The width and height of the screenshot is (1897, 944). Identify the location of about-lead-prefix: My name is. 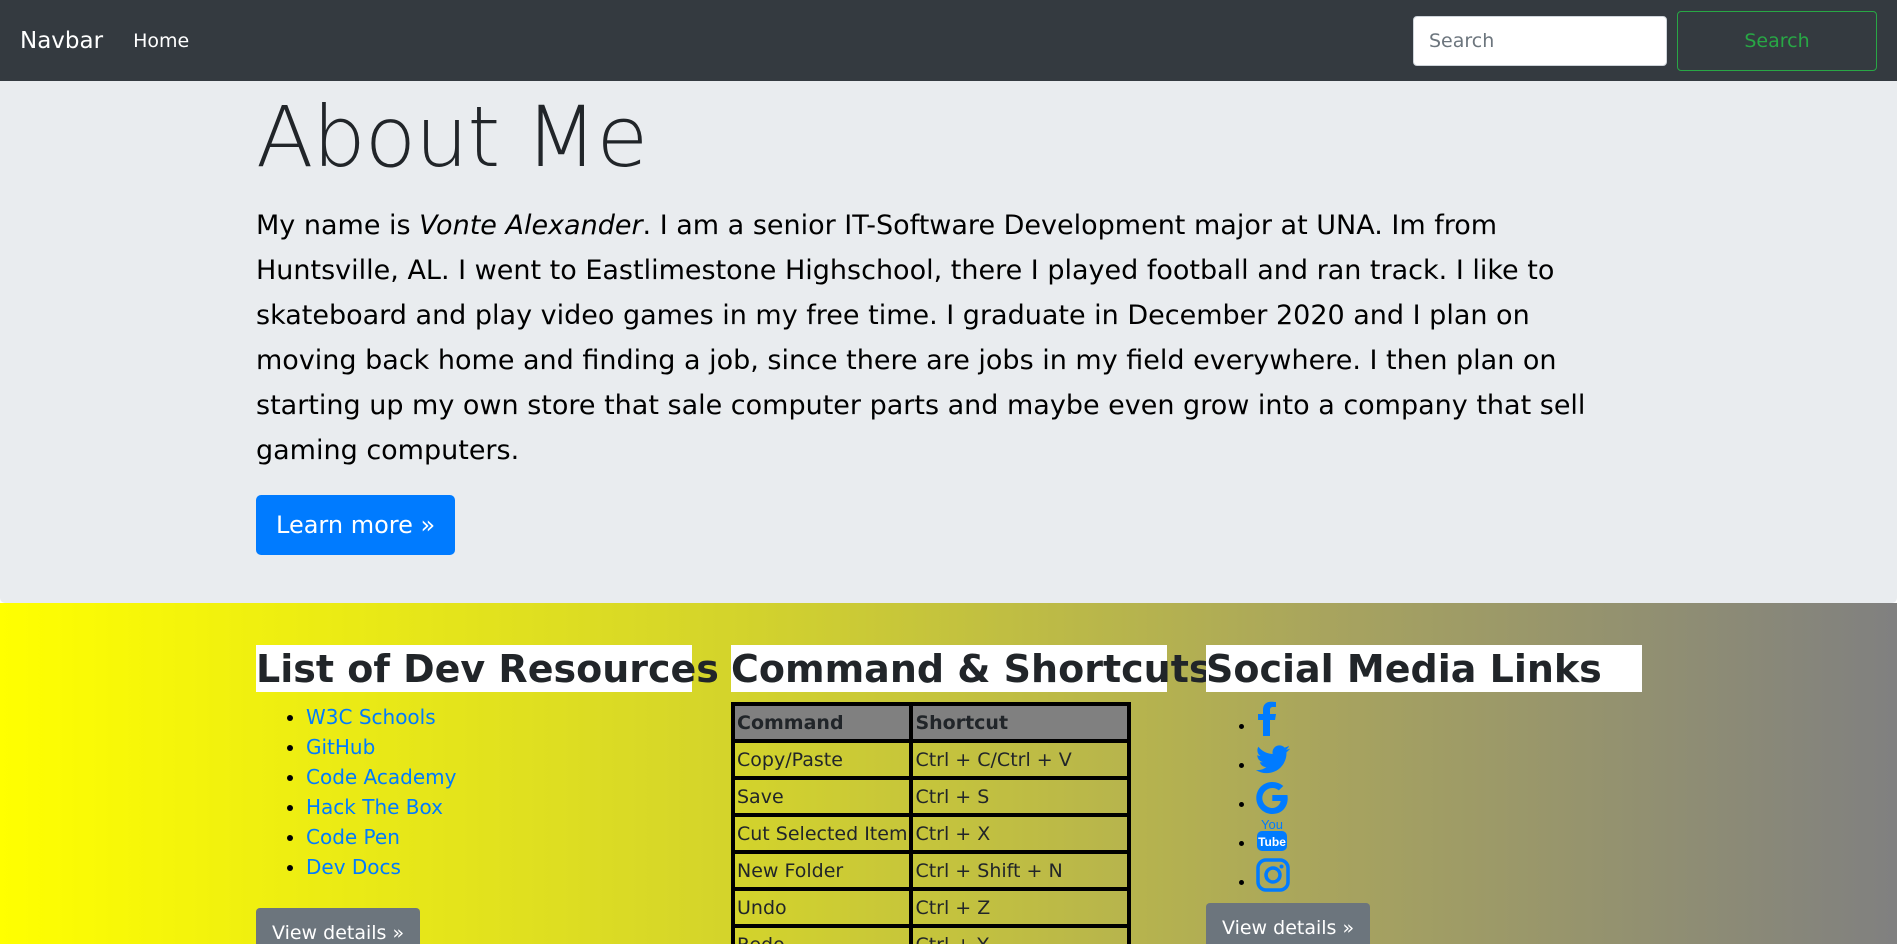
(338, 226).